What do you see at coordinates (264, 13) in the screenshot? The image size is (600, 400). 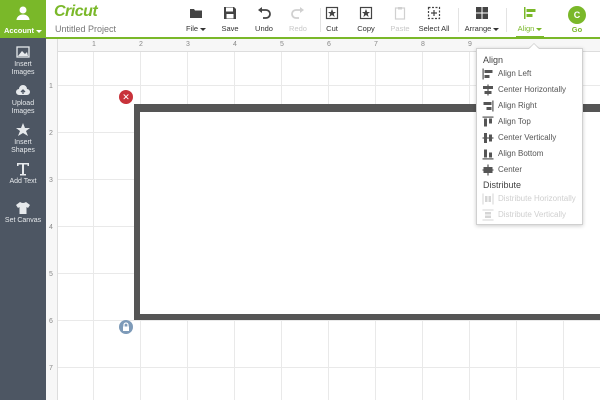 I see `undo-icon` at bounding box center [264, 13].